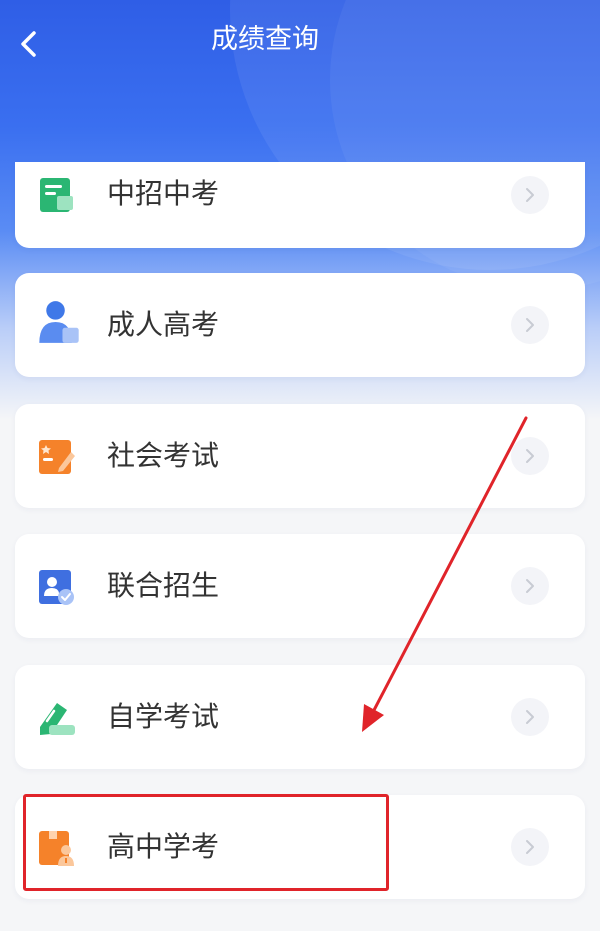 This screenshot has height=931, width=600. I want to click on page-title: 成绩查询, so click(265, 39).